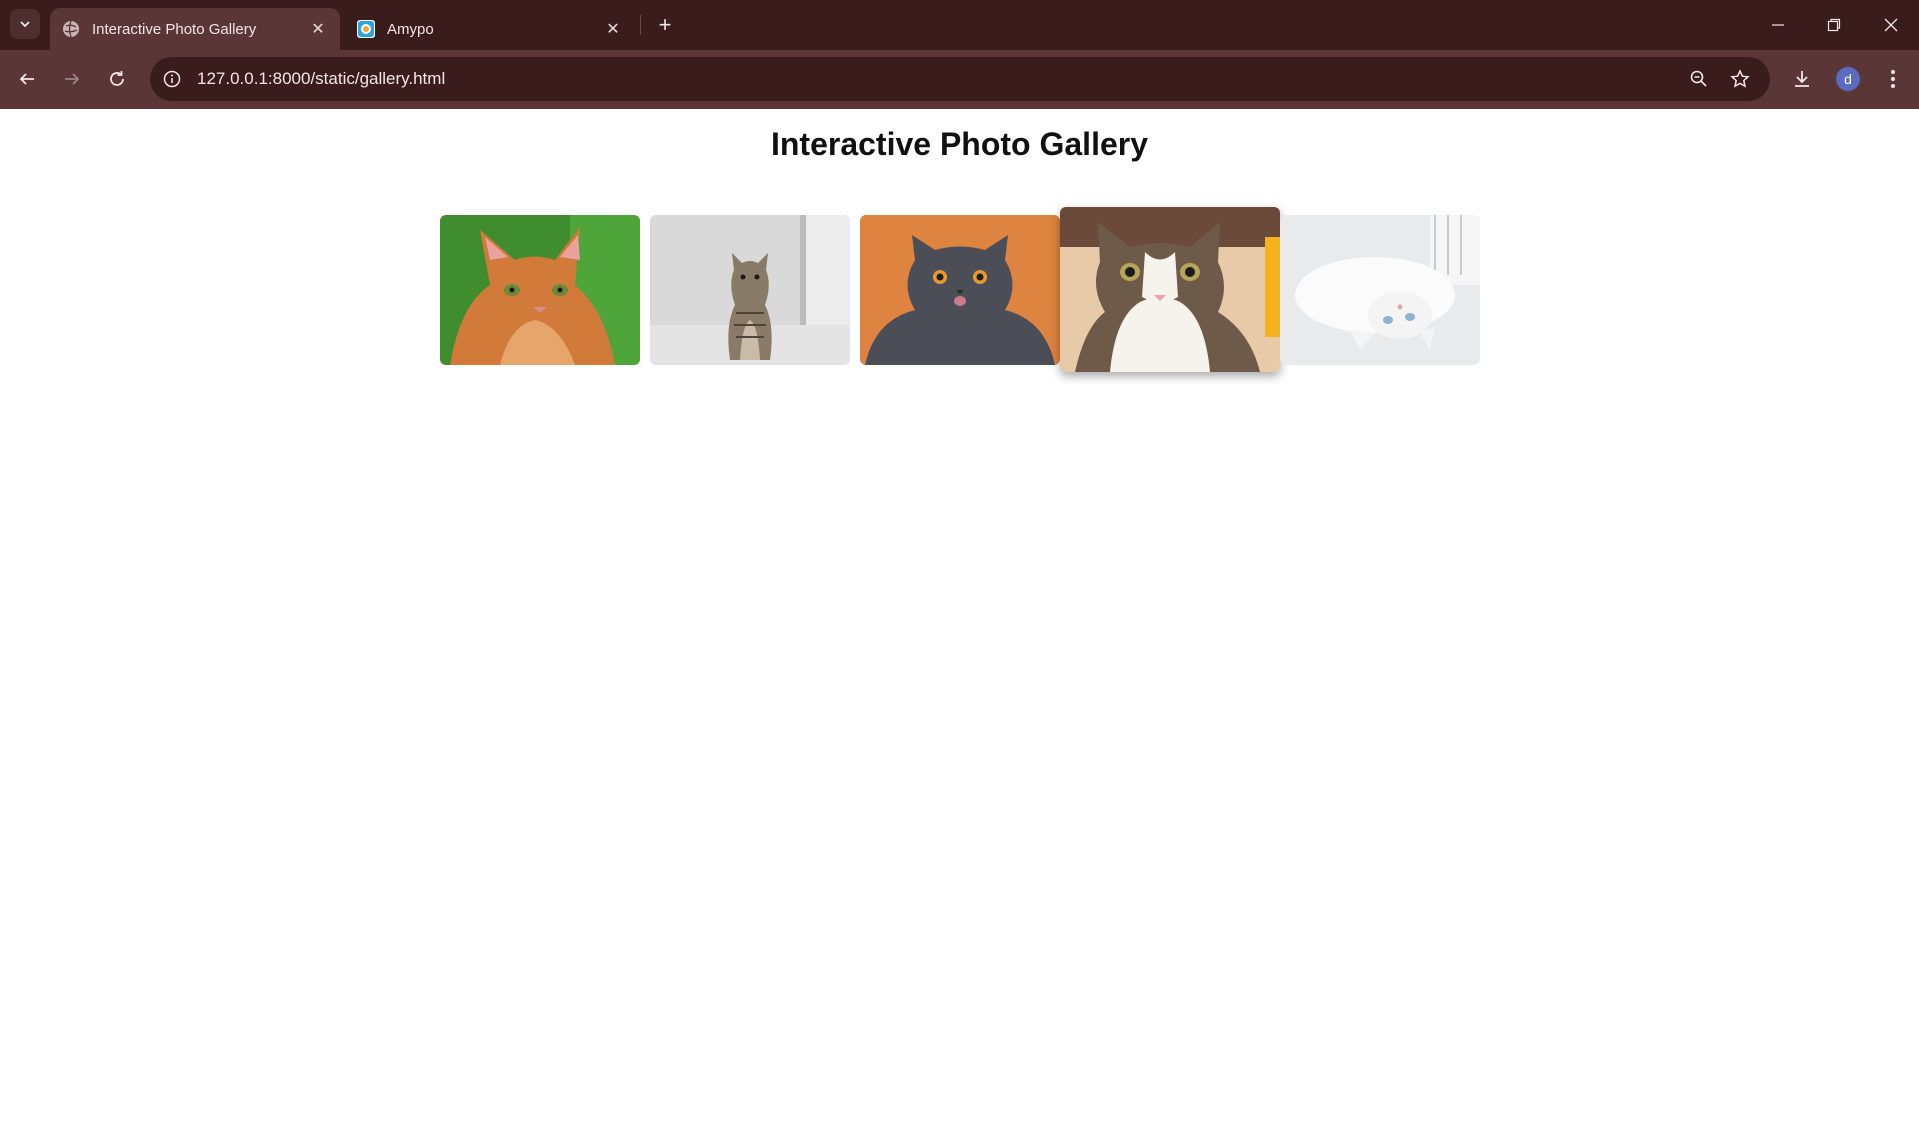 This screenshot has width=1919, height=1133. I want to click on profile-button: d, so click(1848, 79).